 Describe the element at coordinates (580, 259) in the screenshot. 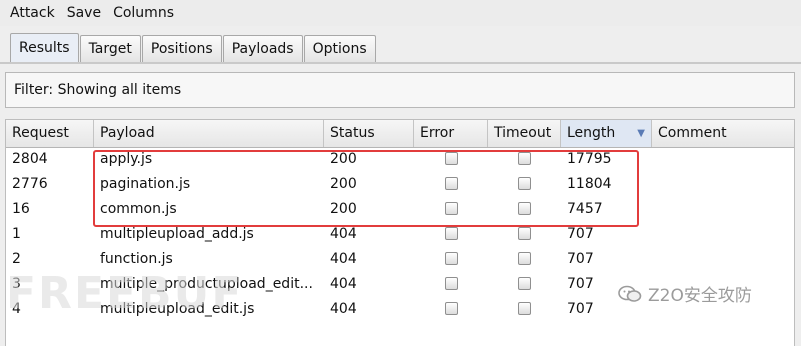

I see `cell-length: 707` at that location.